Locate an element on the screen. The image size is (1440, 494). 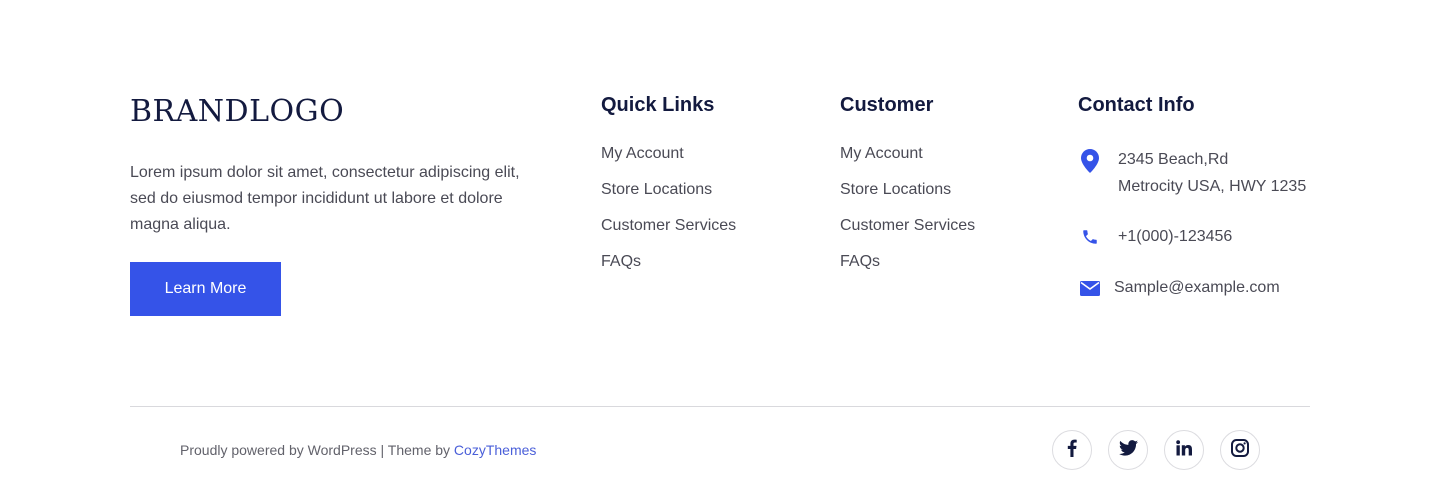
brand-logo: BRANDLOGO is located at coordinates (237, 112).